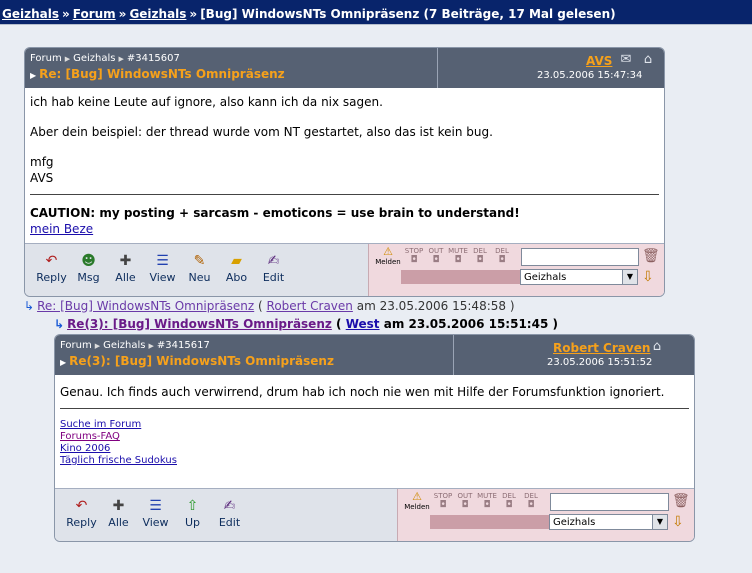 This screenshot has height=573, width=752. What do you see at coordinates (61, 229) in the screenshot?
I see `signature-link: mein Beze` at bounding box center [61, 229].